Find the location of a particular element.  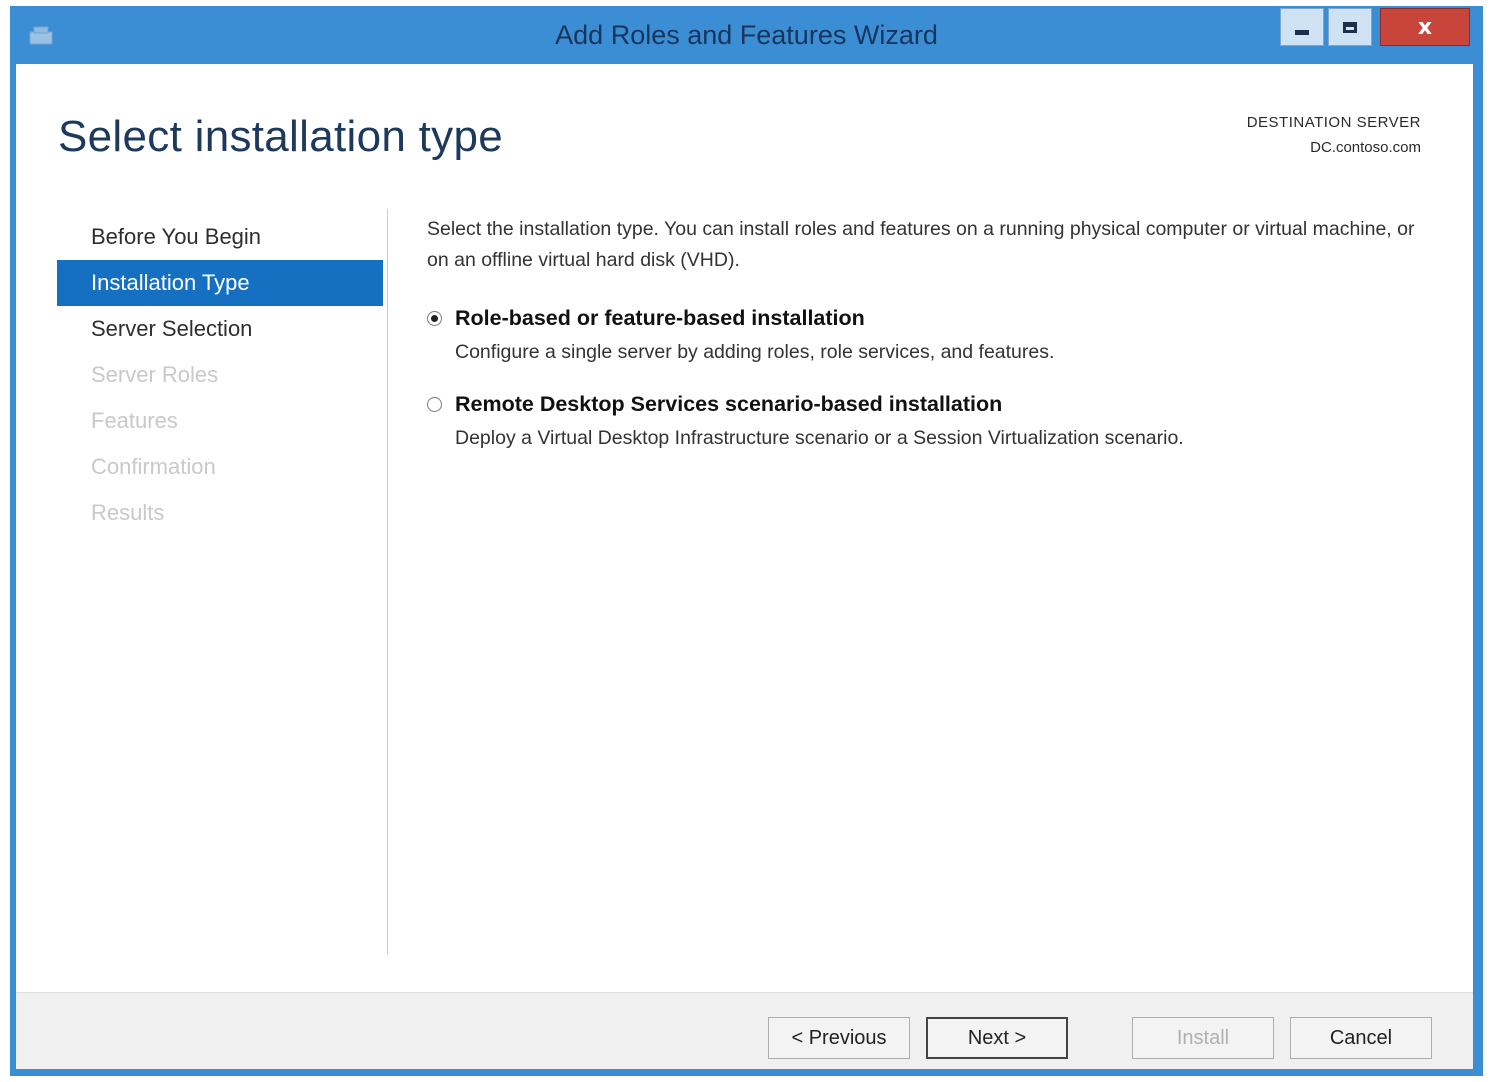

maximize-icon is located at coordinates (1350, 27).